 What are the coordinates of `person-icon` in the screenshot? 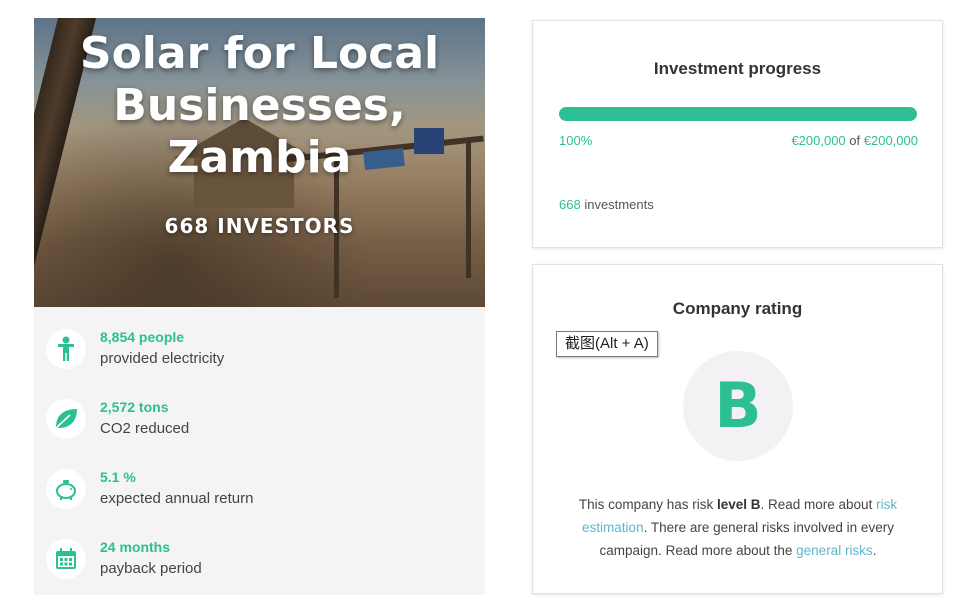 It's located at (66, 349).